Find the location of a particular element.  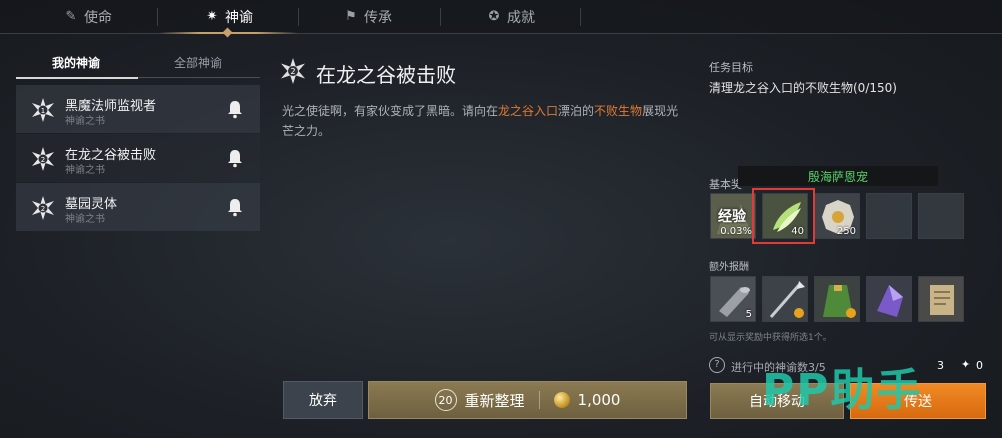

list-item: 2 在龙之谷被击败 神谕之书 is located at coordinates (138, 158).